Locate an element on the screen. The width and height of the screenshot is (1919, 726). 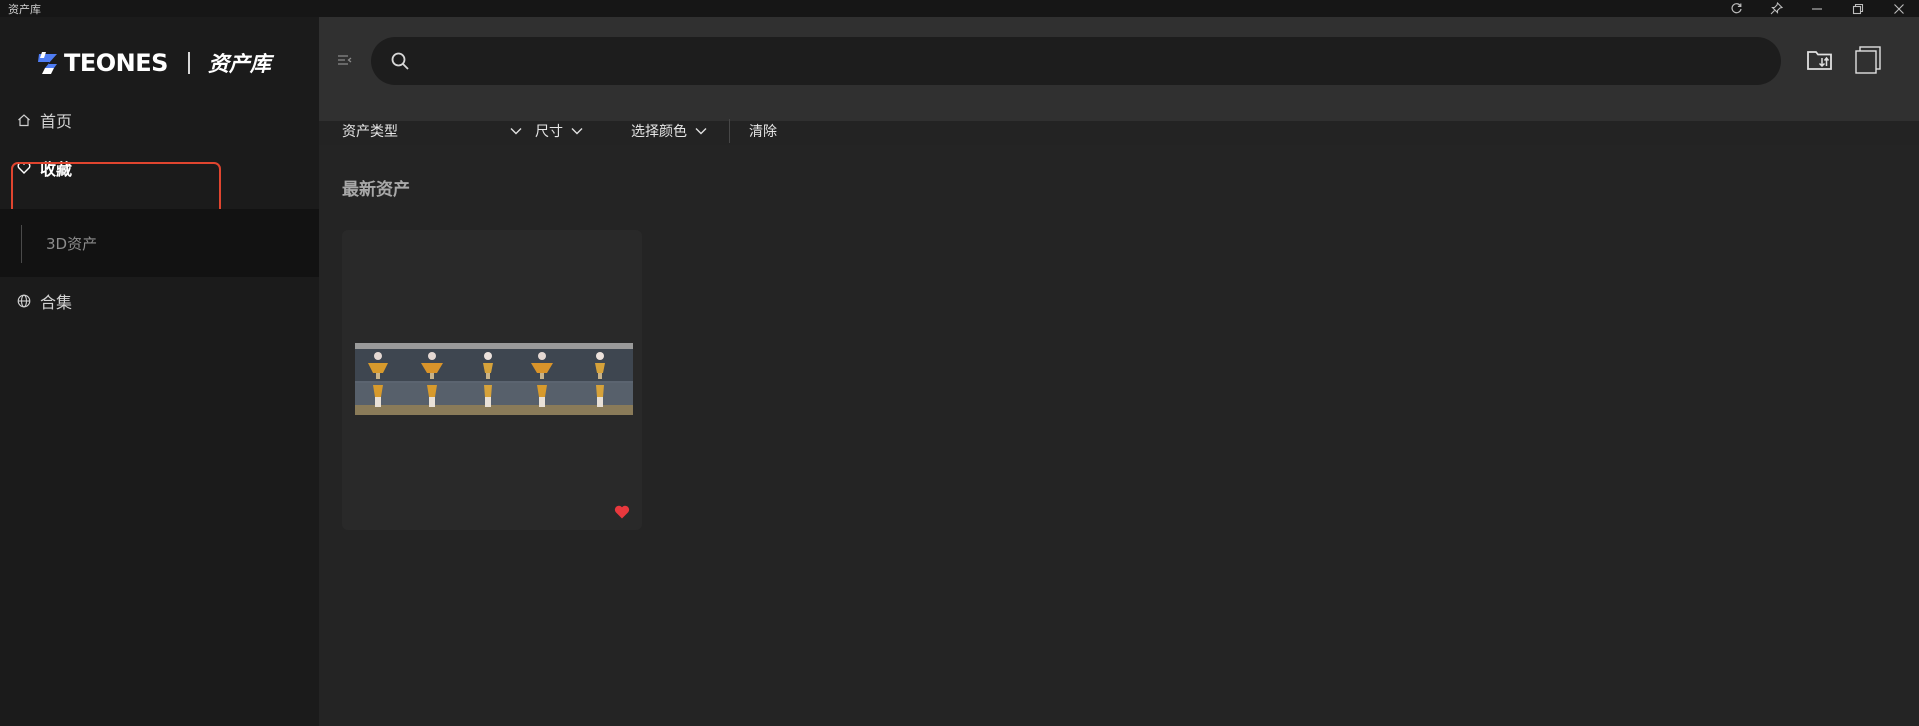
app-logo: TEONES 资产库 is located at coordinates (153, 63).